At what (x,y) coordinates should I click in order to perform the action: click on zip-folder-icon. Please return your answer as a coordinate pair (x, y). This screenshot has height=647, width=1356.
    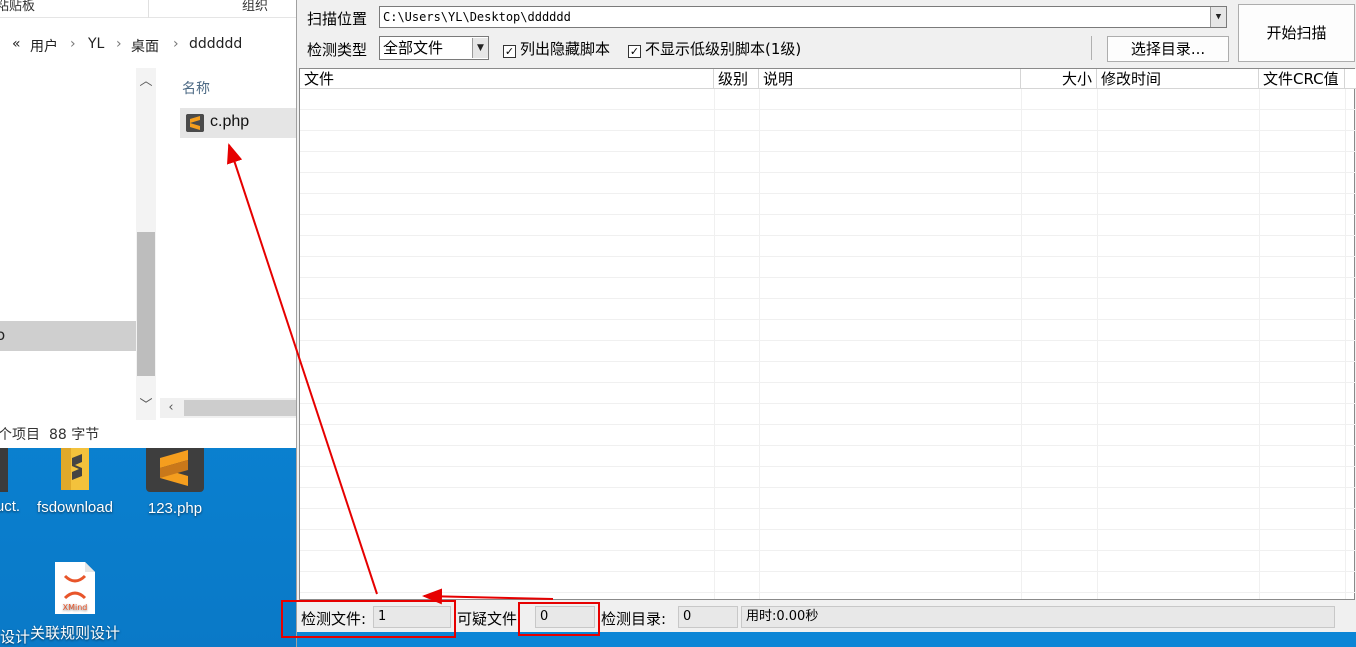
    Looking at the image, I should click on (75, 469).